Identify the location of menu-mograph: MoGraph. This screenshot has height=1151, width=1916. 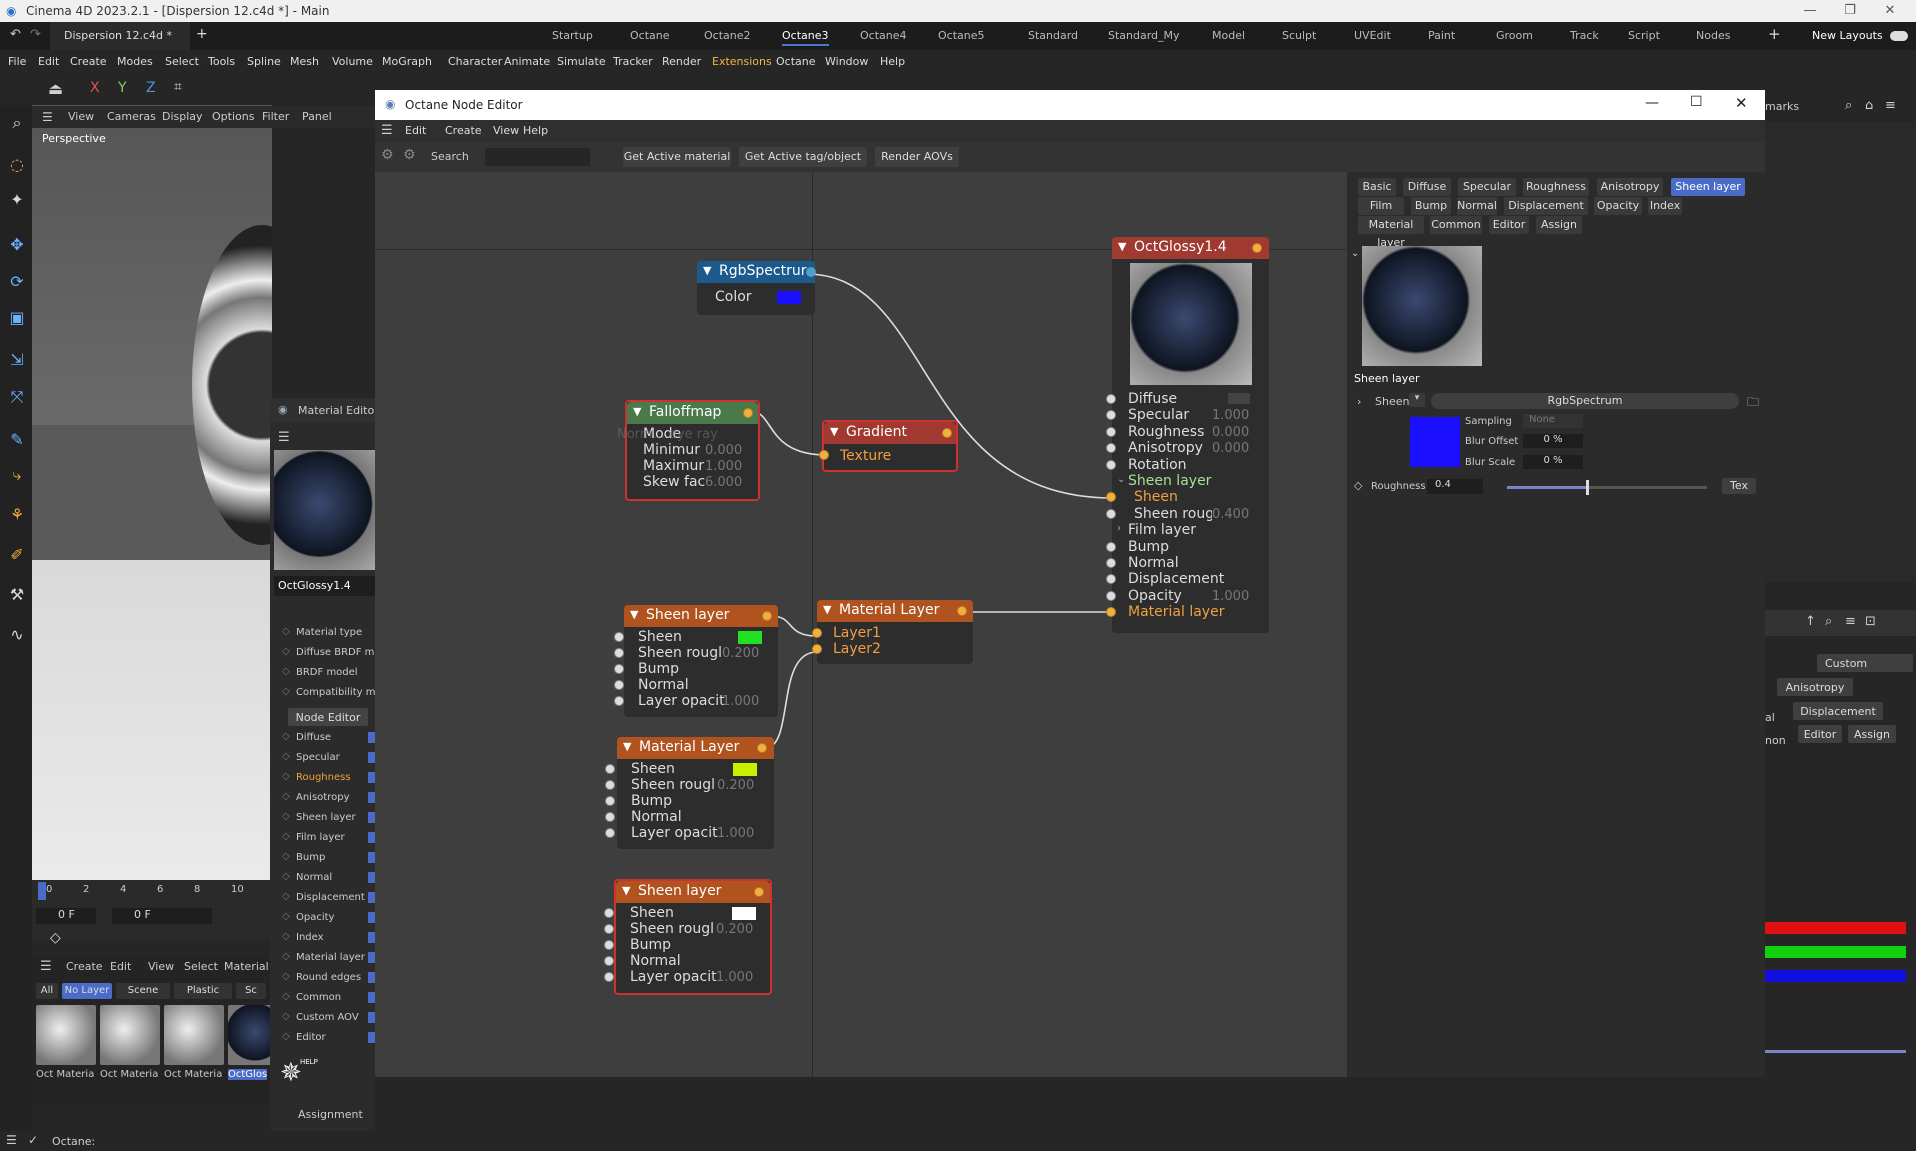
(407, 61).